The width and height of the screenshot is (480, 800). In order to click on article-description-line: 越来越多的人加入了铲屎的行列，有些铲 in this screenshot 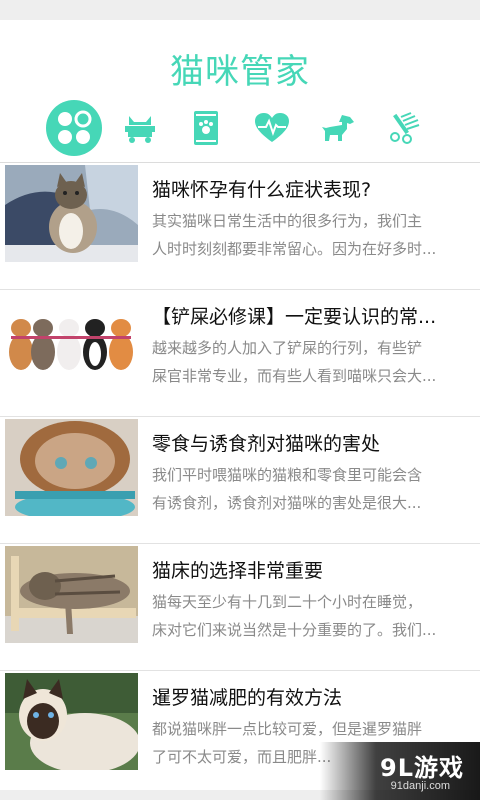, I will do `click(287, 348)`.